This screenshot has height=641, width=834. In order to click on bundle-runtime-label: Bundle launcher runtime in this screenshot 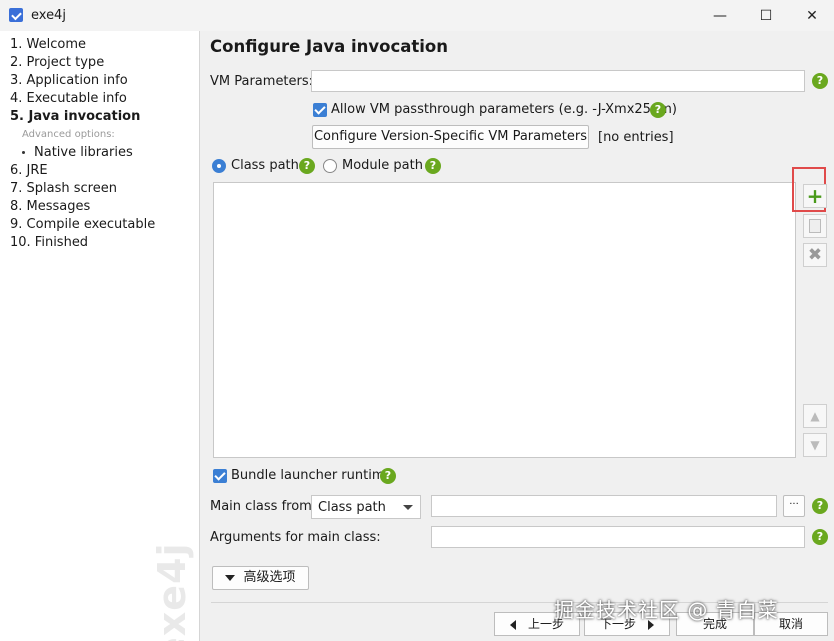, I will do `click(312, 475)`.